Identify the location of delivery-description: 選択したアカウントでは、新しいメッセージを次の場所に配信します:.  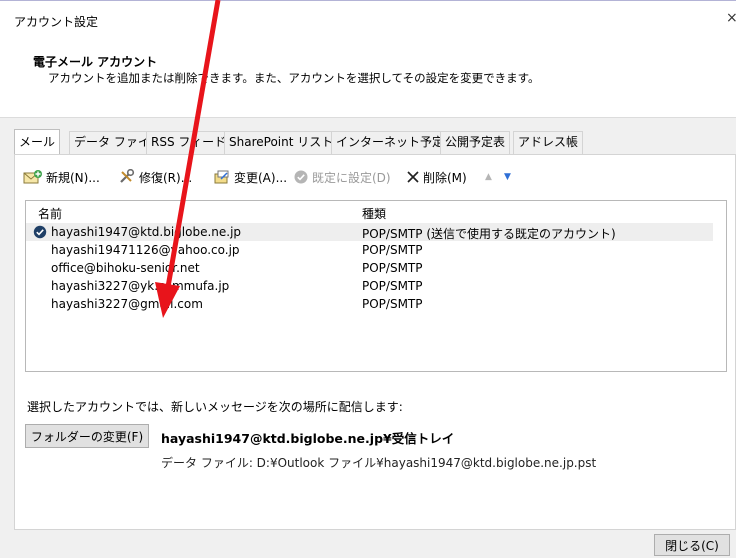
(215, 407).